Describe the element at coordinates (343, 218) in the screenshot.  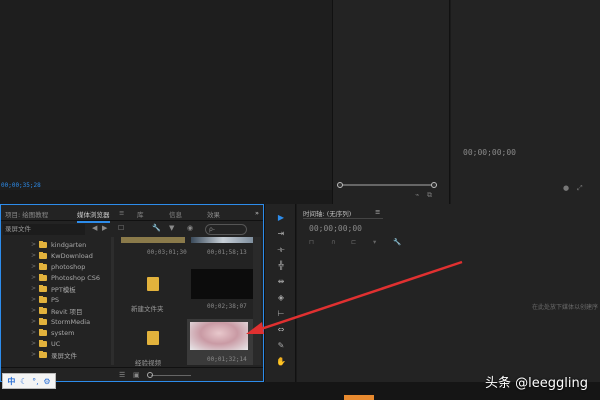
I see `tab-underline` at that location.